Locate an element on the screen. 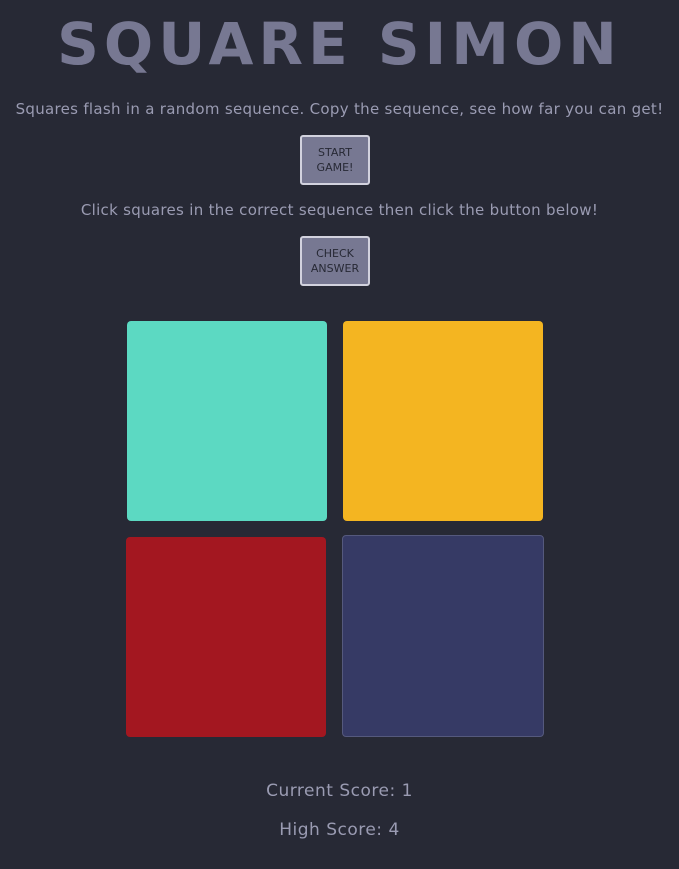 This screenshot has width=679, height=869. square-red is located at coordinates (226, 637).